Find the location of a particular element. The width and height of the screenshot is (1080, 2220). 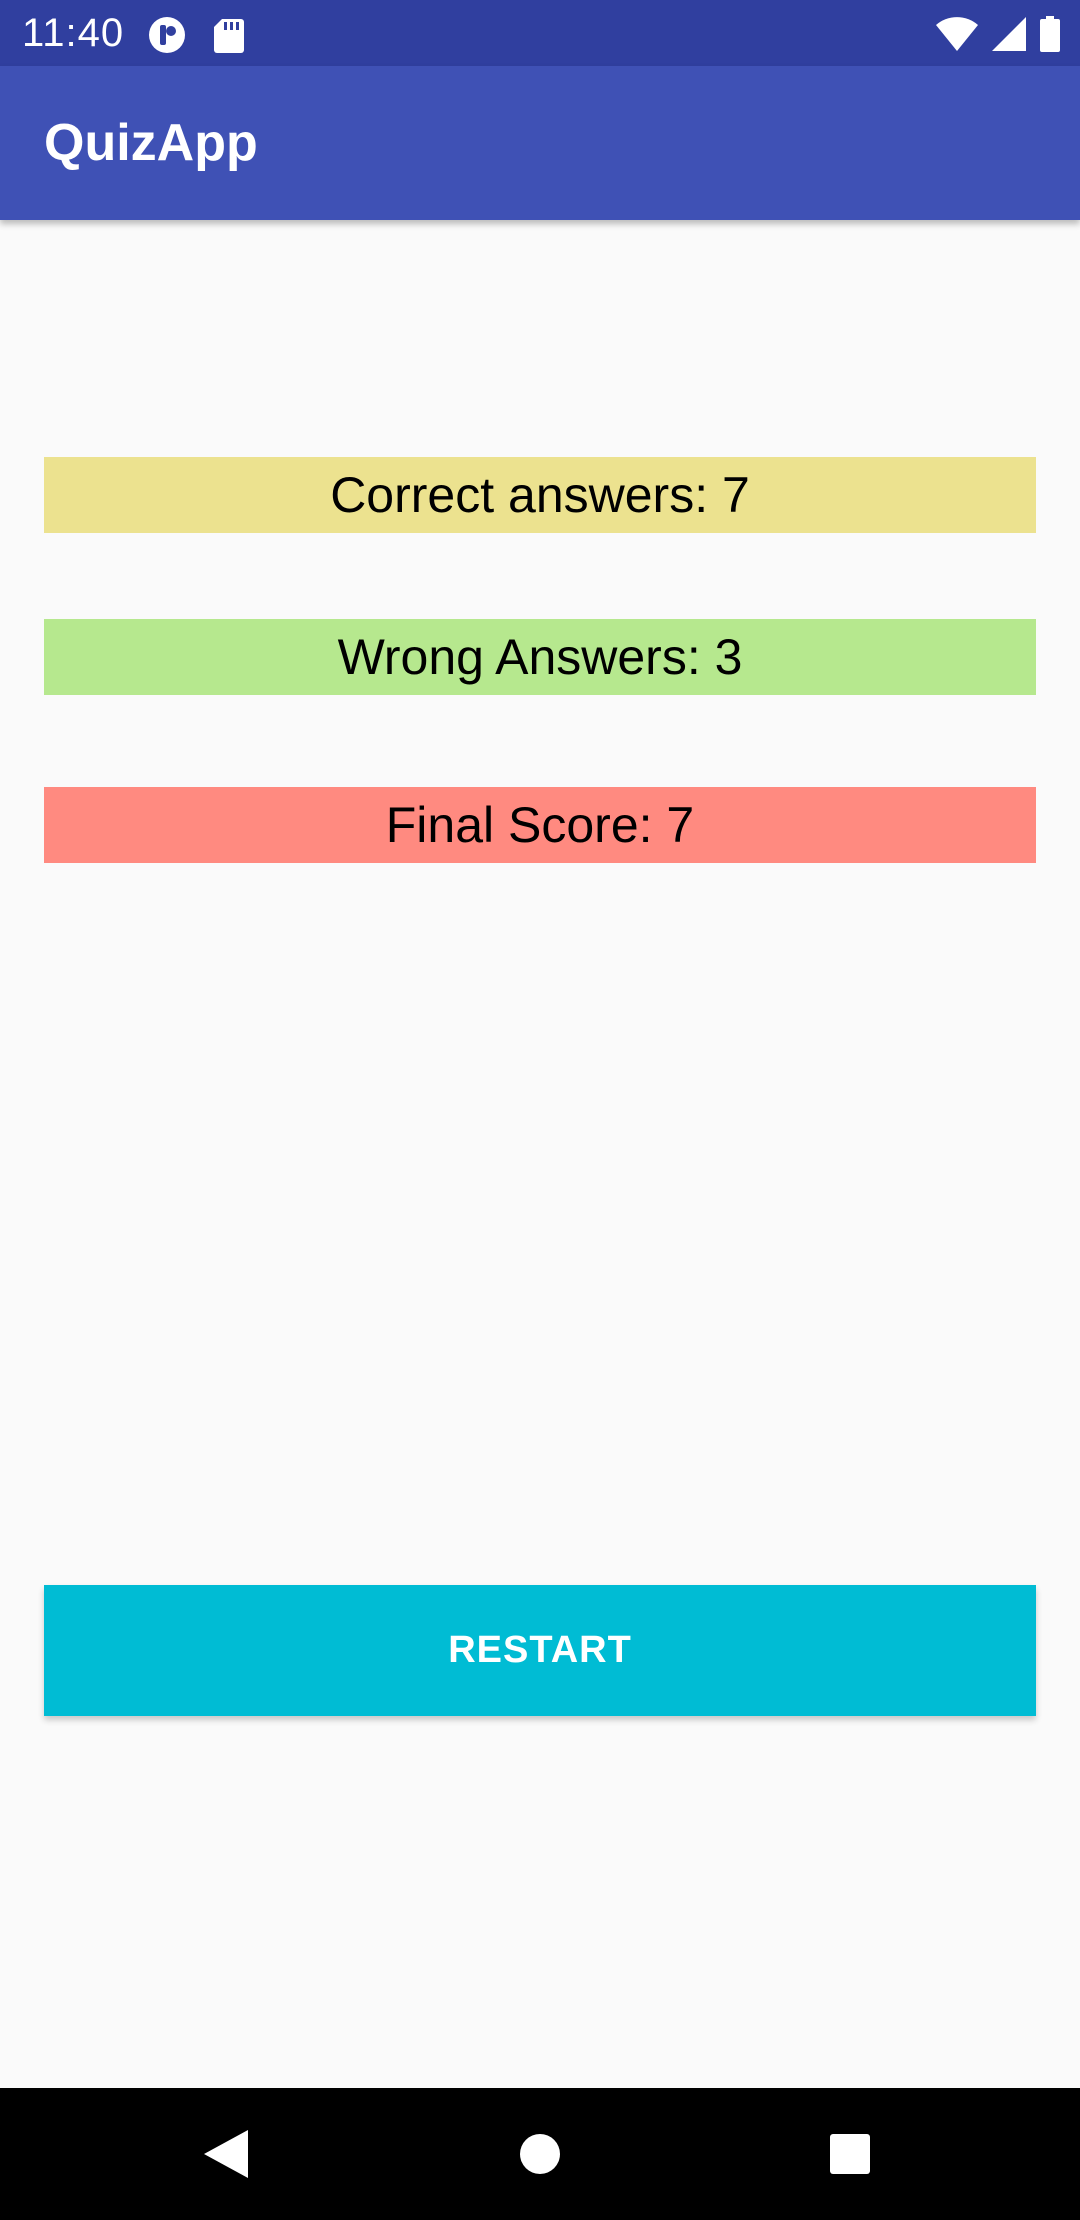

status-notification-icons is located at coordinates (196, 37).